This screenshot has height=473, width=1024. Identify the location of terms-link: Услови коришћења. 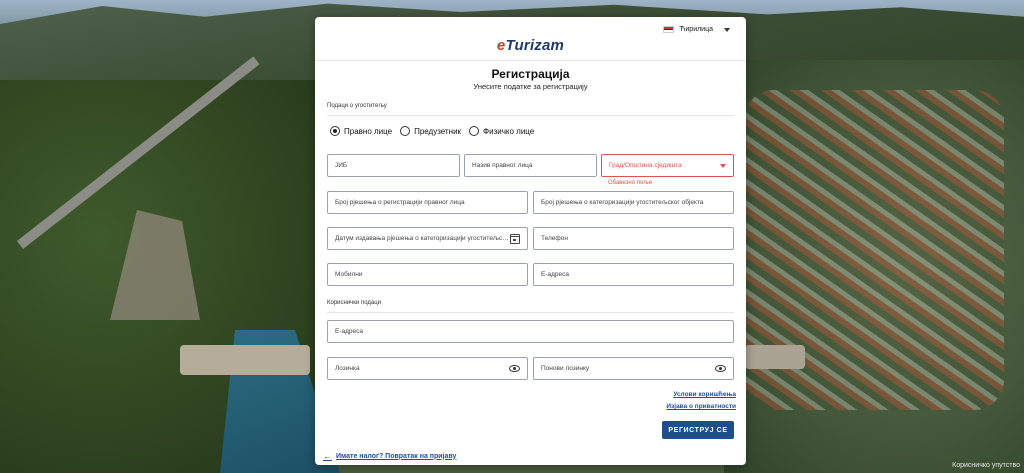
(704, 394).